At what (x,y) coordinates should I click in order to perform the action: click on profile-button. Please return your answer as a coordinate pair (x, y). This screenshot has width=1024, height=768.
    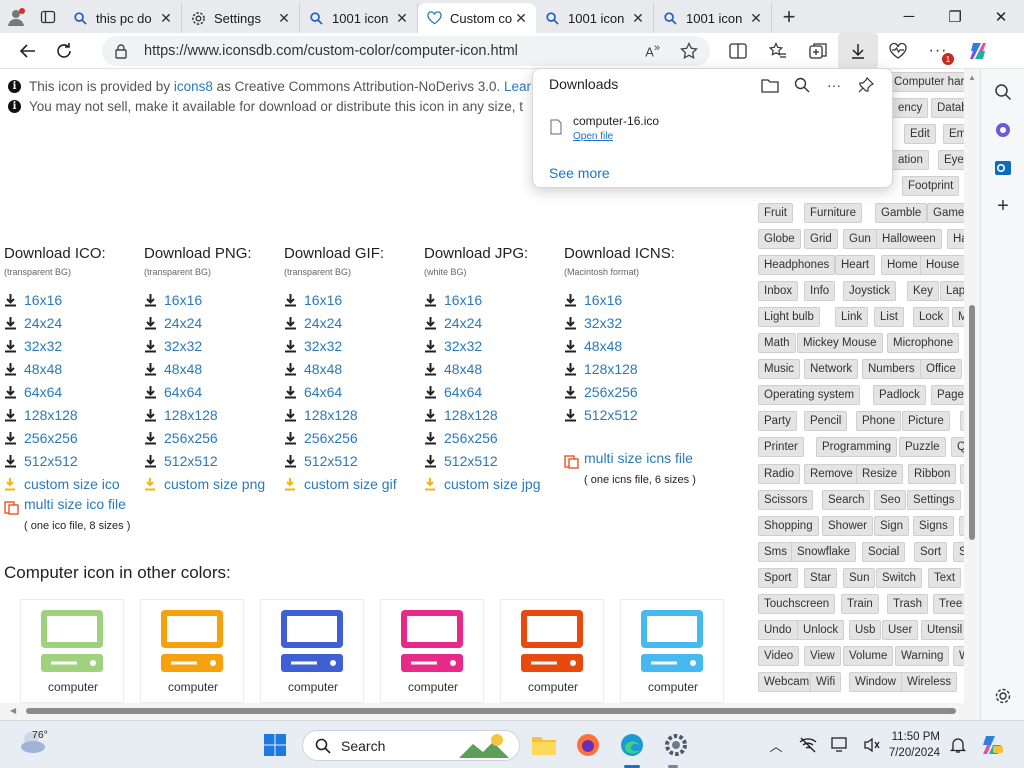
    Looking at the image, I should click on (16, 17).